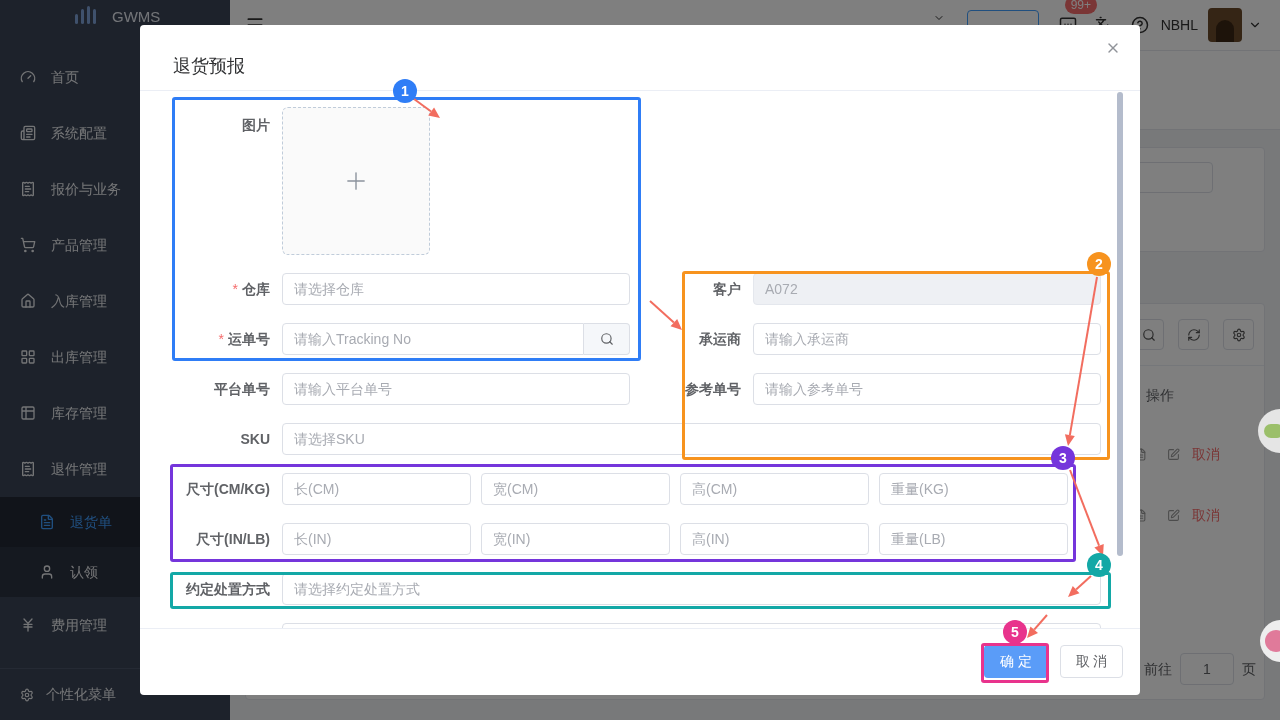 Image resolution: width=1280 pixels, height=720 pixels. Describe the element at coordinates (115, 133) in the screenshot. I see `menu-item: 系统配置` at that location.